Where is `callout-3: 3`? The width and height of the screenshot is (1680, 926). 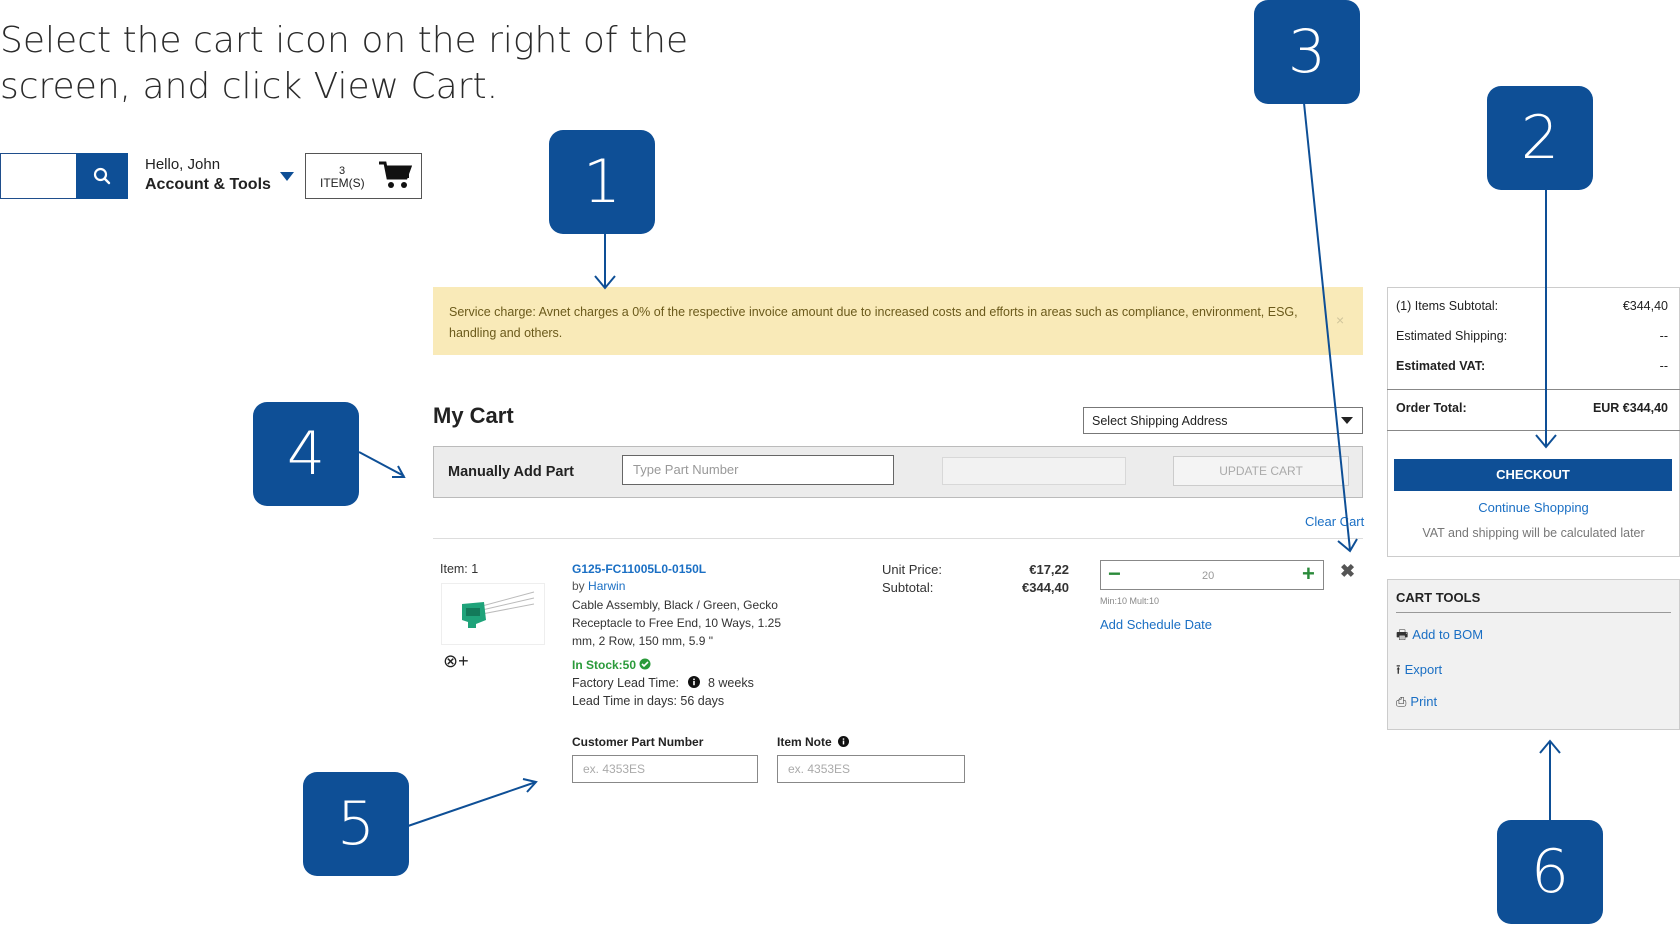
callout-3: 3 is located at coordinates (1307, 52).